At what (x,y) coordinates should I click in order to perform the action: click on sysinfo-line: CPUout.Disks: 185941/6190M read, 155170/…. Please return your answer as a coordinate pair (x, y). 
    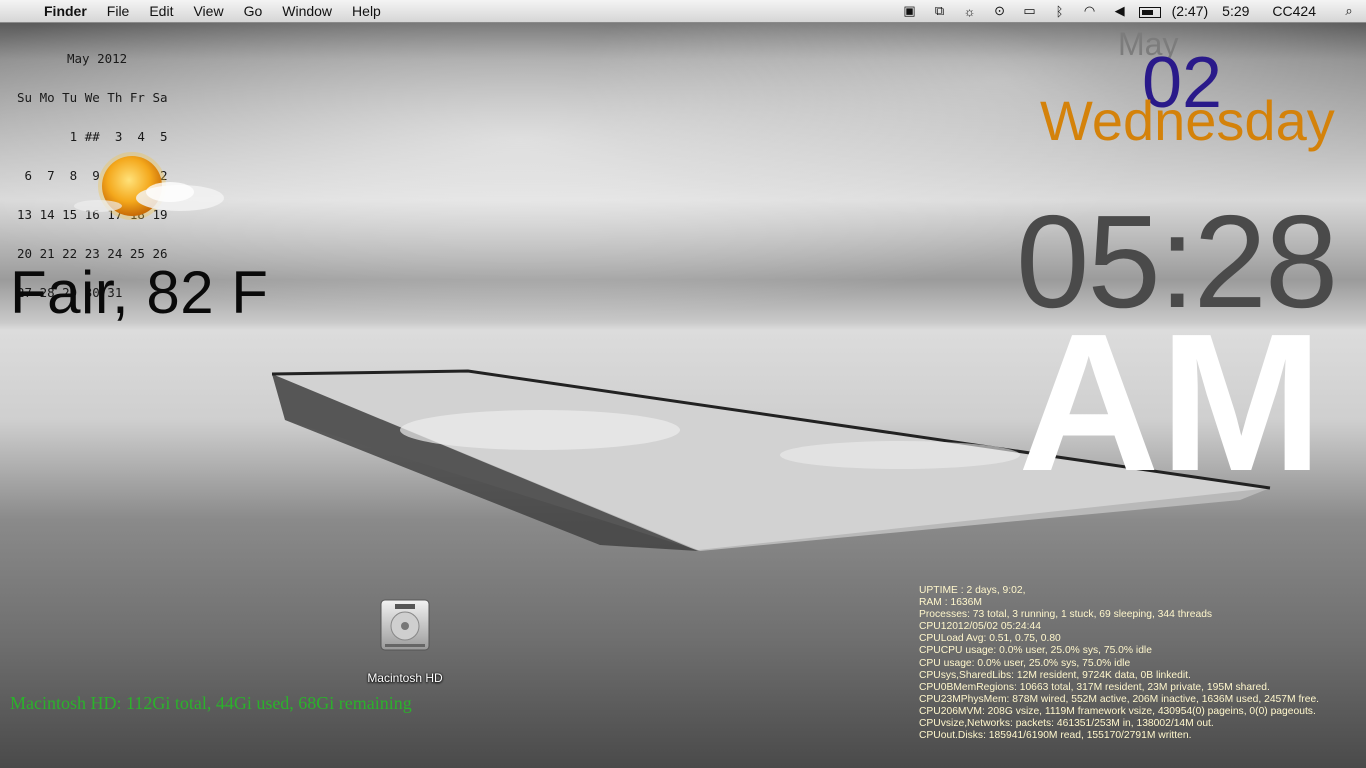
    Looking at the image, I should click on (1055, 736).